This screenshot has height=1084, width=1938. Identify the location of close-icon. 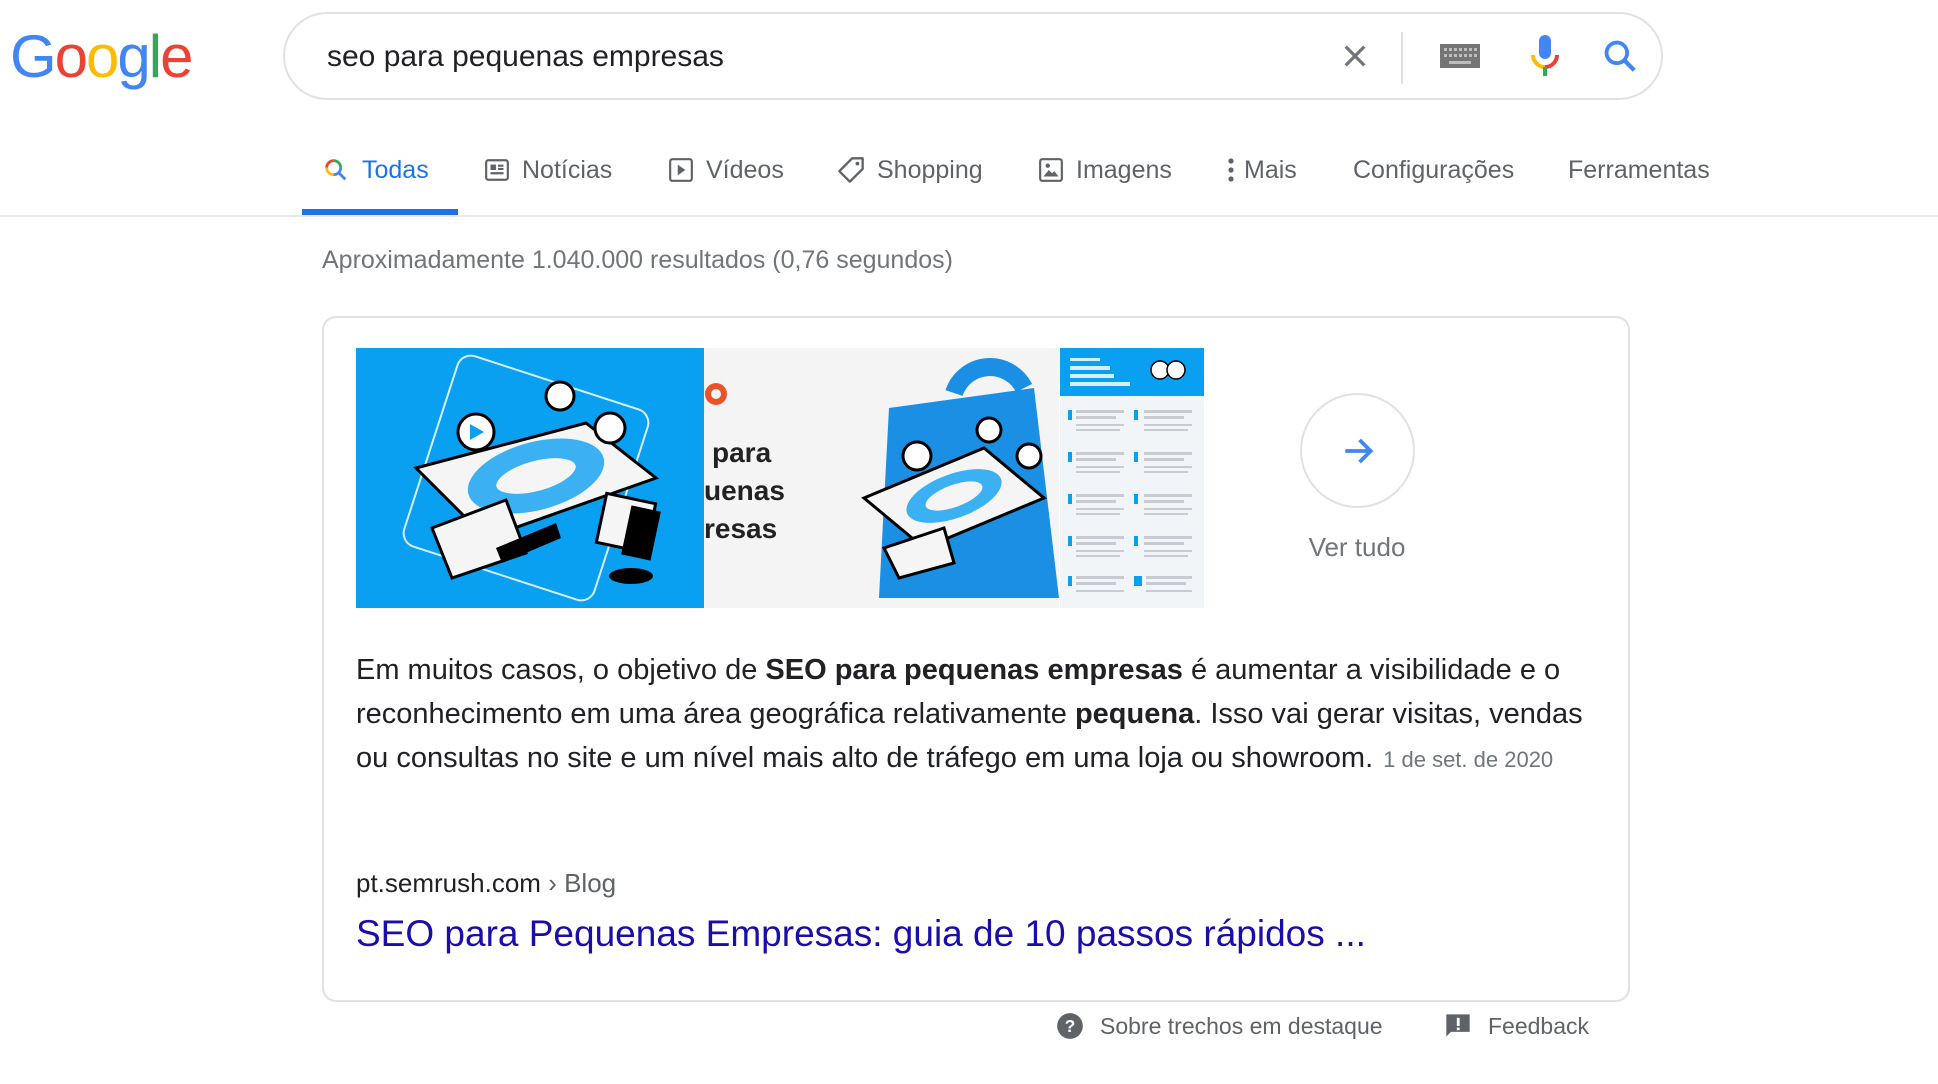
(1355, 56).